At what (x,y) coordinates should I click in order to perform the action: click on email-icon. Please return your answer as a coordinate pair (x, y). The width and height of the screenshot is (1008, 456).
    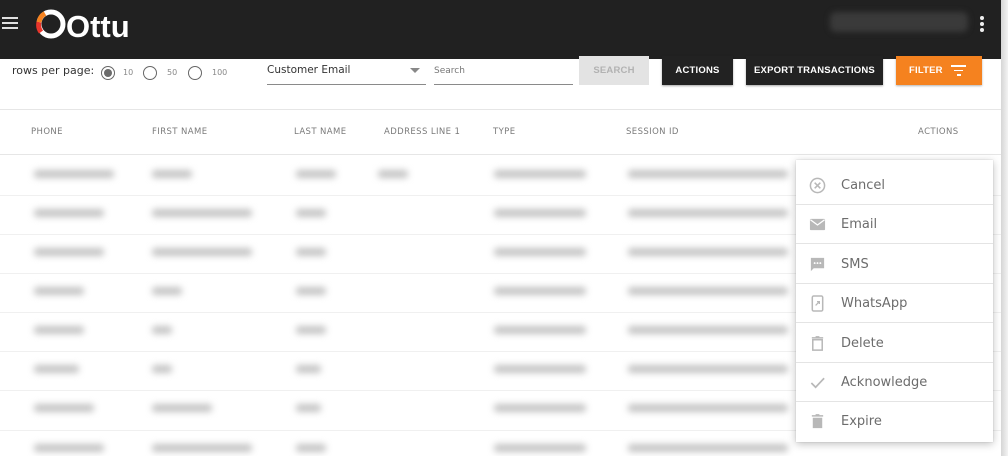
    Looking at the image, I should click on (817, 224).